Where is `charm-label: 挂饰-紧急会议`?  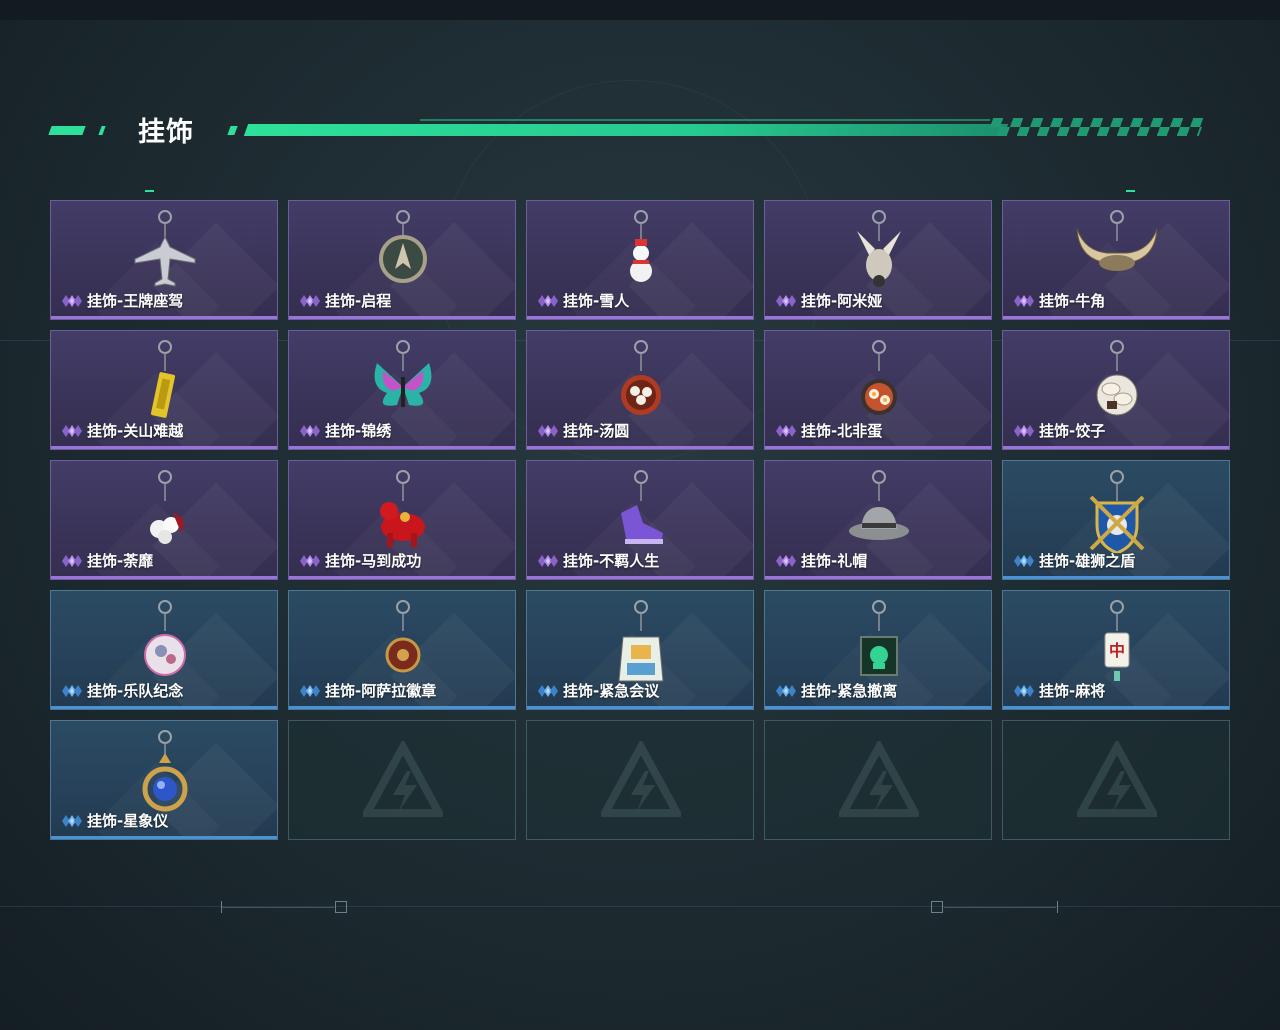 charm-label: 挂饰-紧急会议 is located at coordinates (598, 690).